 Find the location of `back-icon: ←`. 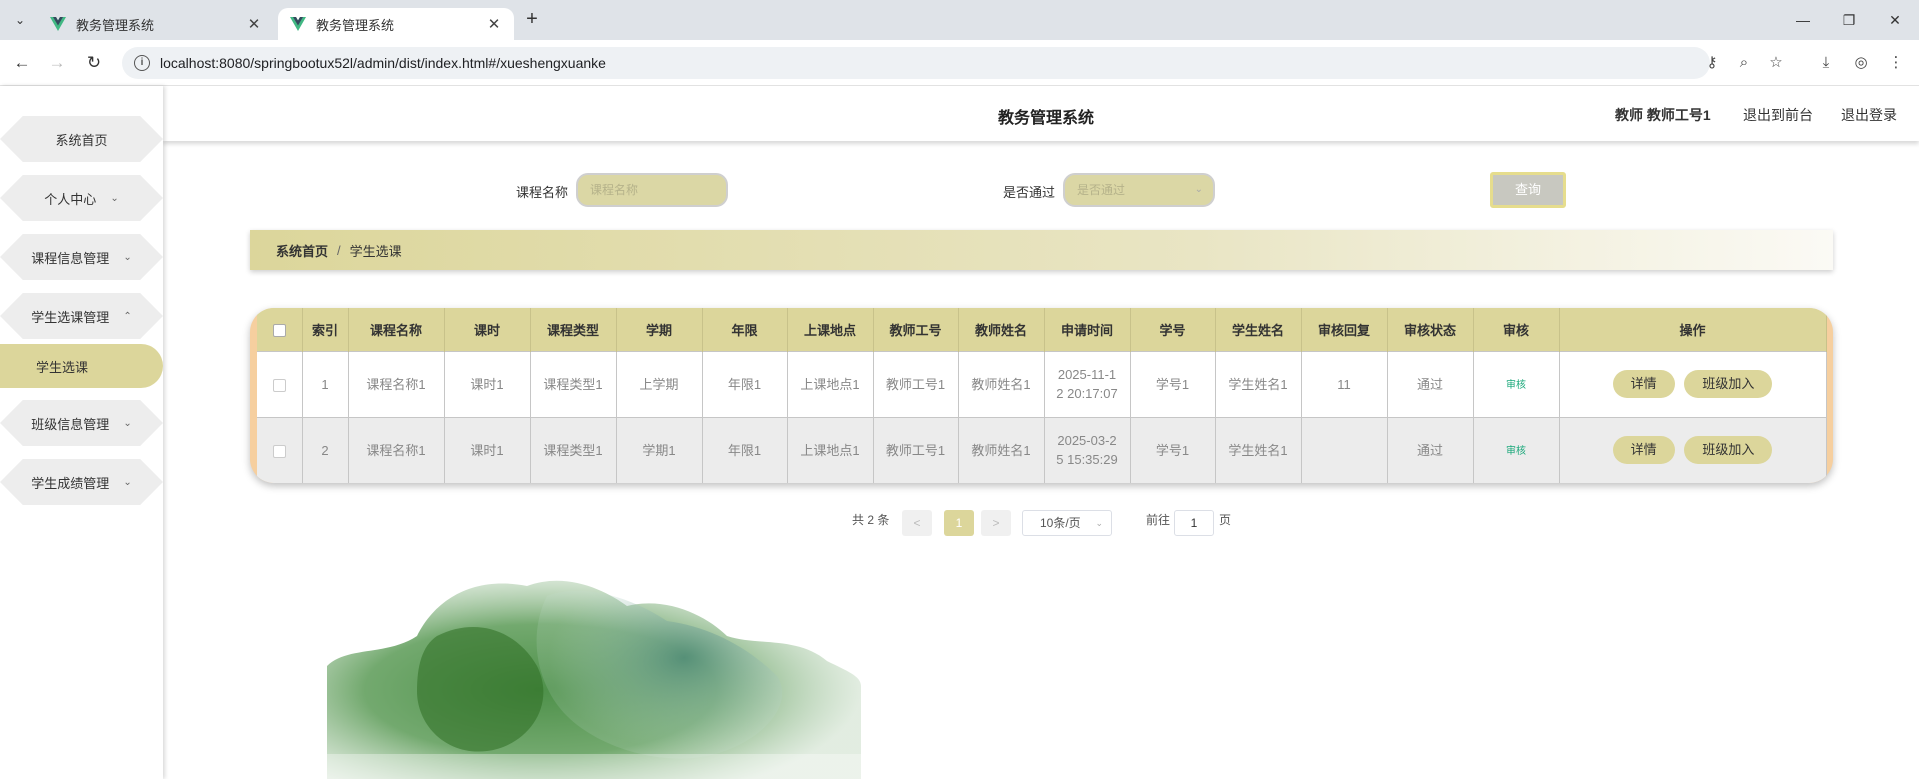

back-icon: ← is located at coordinates (22, 63).